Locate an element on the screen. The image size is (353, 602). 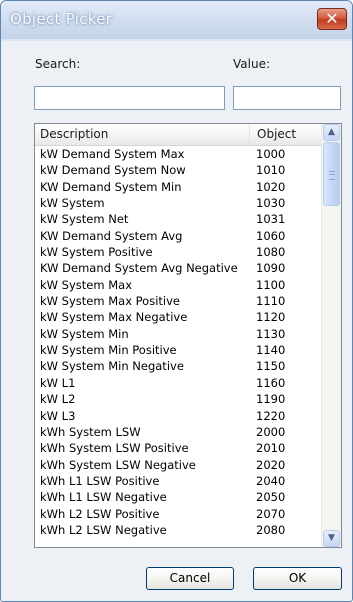
list-item: kW Demand System Max 1000 is located at coordinates (179, 154).